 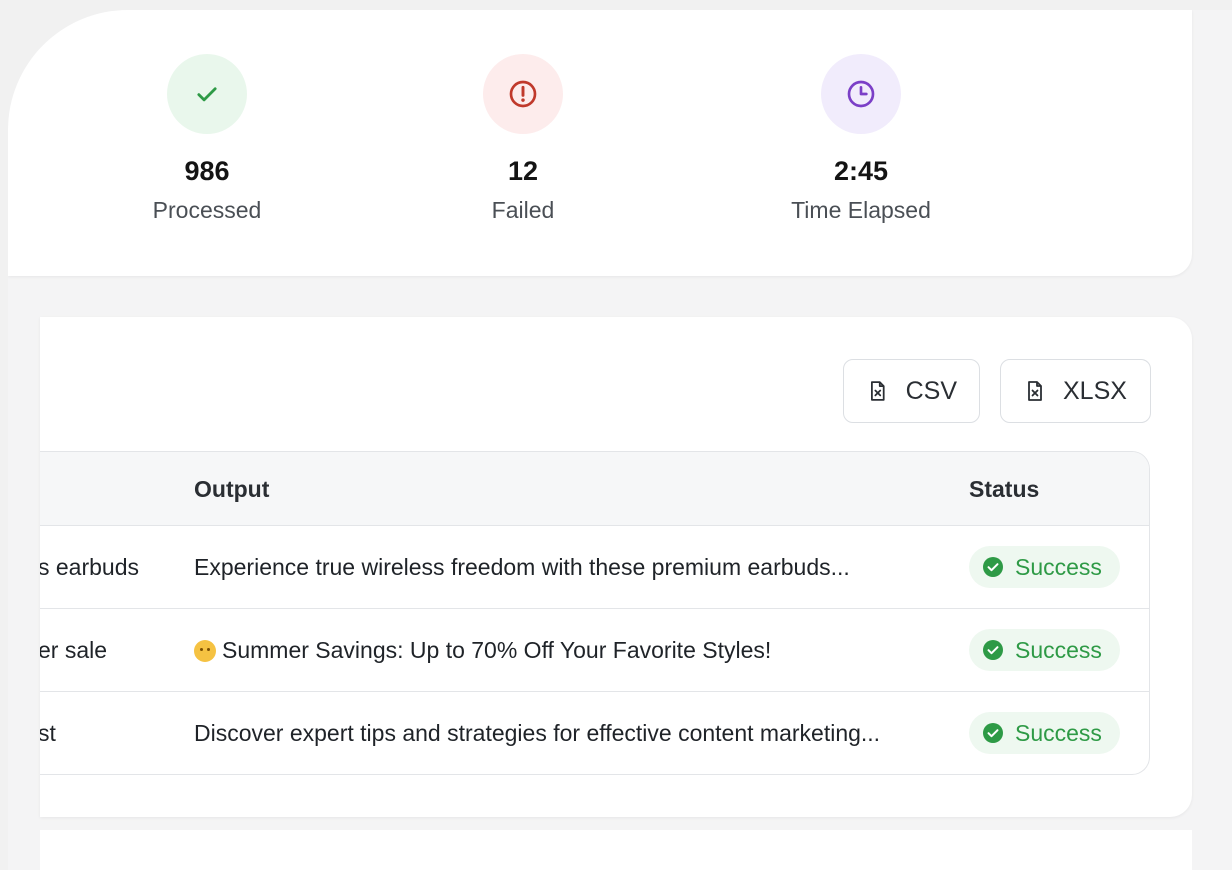 What do you see at coordinates (861, 210) in the screenshot?
I see `elapsed-label: Time Elapsed` at bounding box center [861, 210].